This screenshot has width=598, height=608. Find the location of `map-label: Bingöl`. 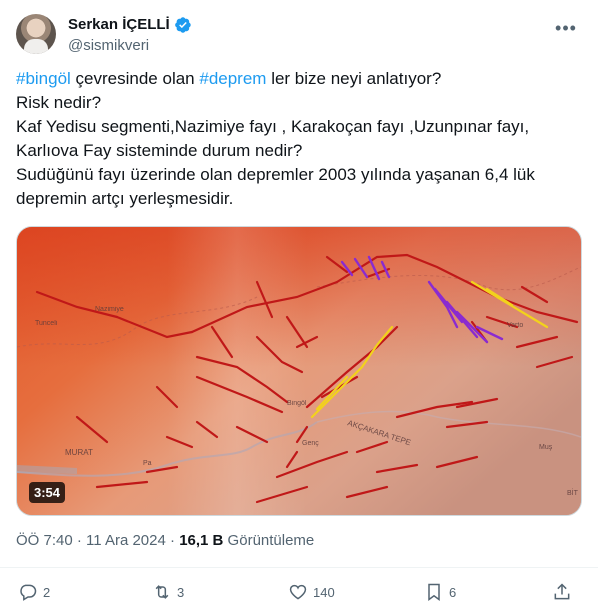

map-label: Bingöl is located at coordinates (297, 403).